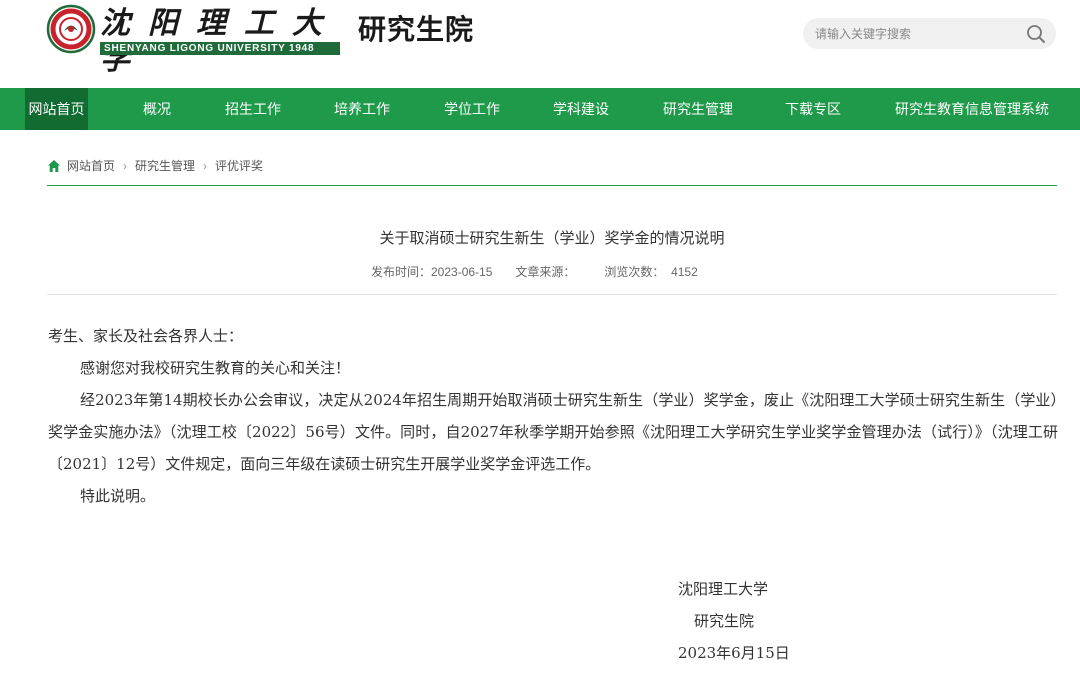 The width and height of the screenshot is (1080, 683). I want to click on nav-item-admissions: 招生工作, so click(253, 109).